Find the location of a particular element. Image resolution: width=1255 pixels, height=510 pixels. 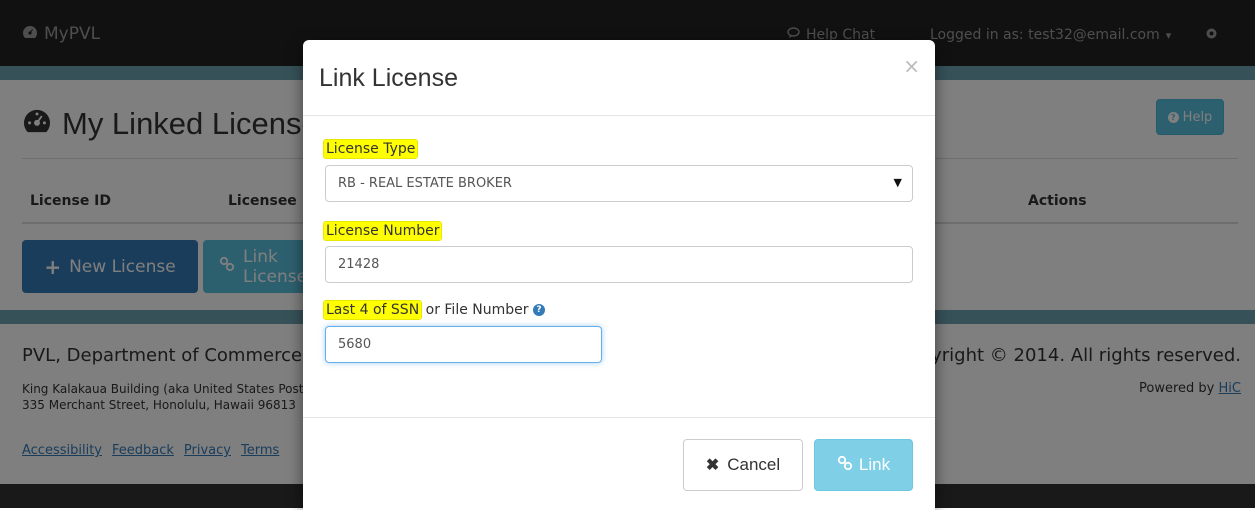

cancel-label: Cancel is located at coordinates (754, 464).